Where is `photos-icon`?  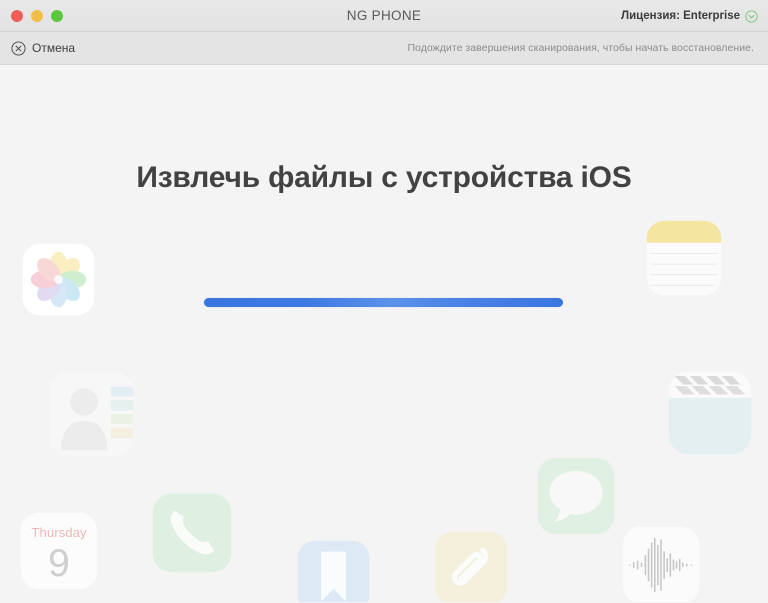
photos-icon is located at coordinates (58, 279).